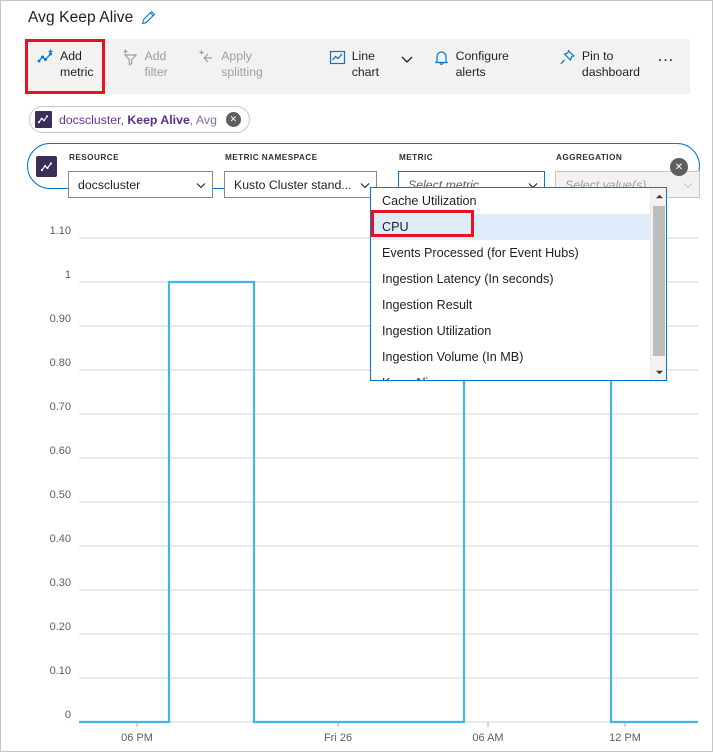  What do you see at coordinates (60, 407) in the screenshot?
I see `svg-text: 0.70` at bounding box center [60, 407].